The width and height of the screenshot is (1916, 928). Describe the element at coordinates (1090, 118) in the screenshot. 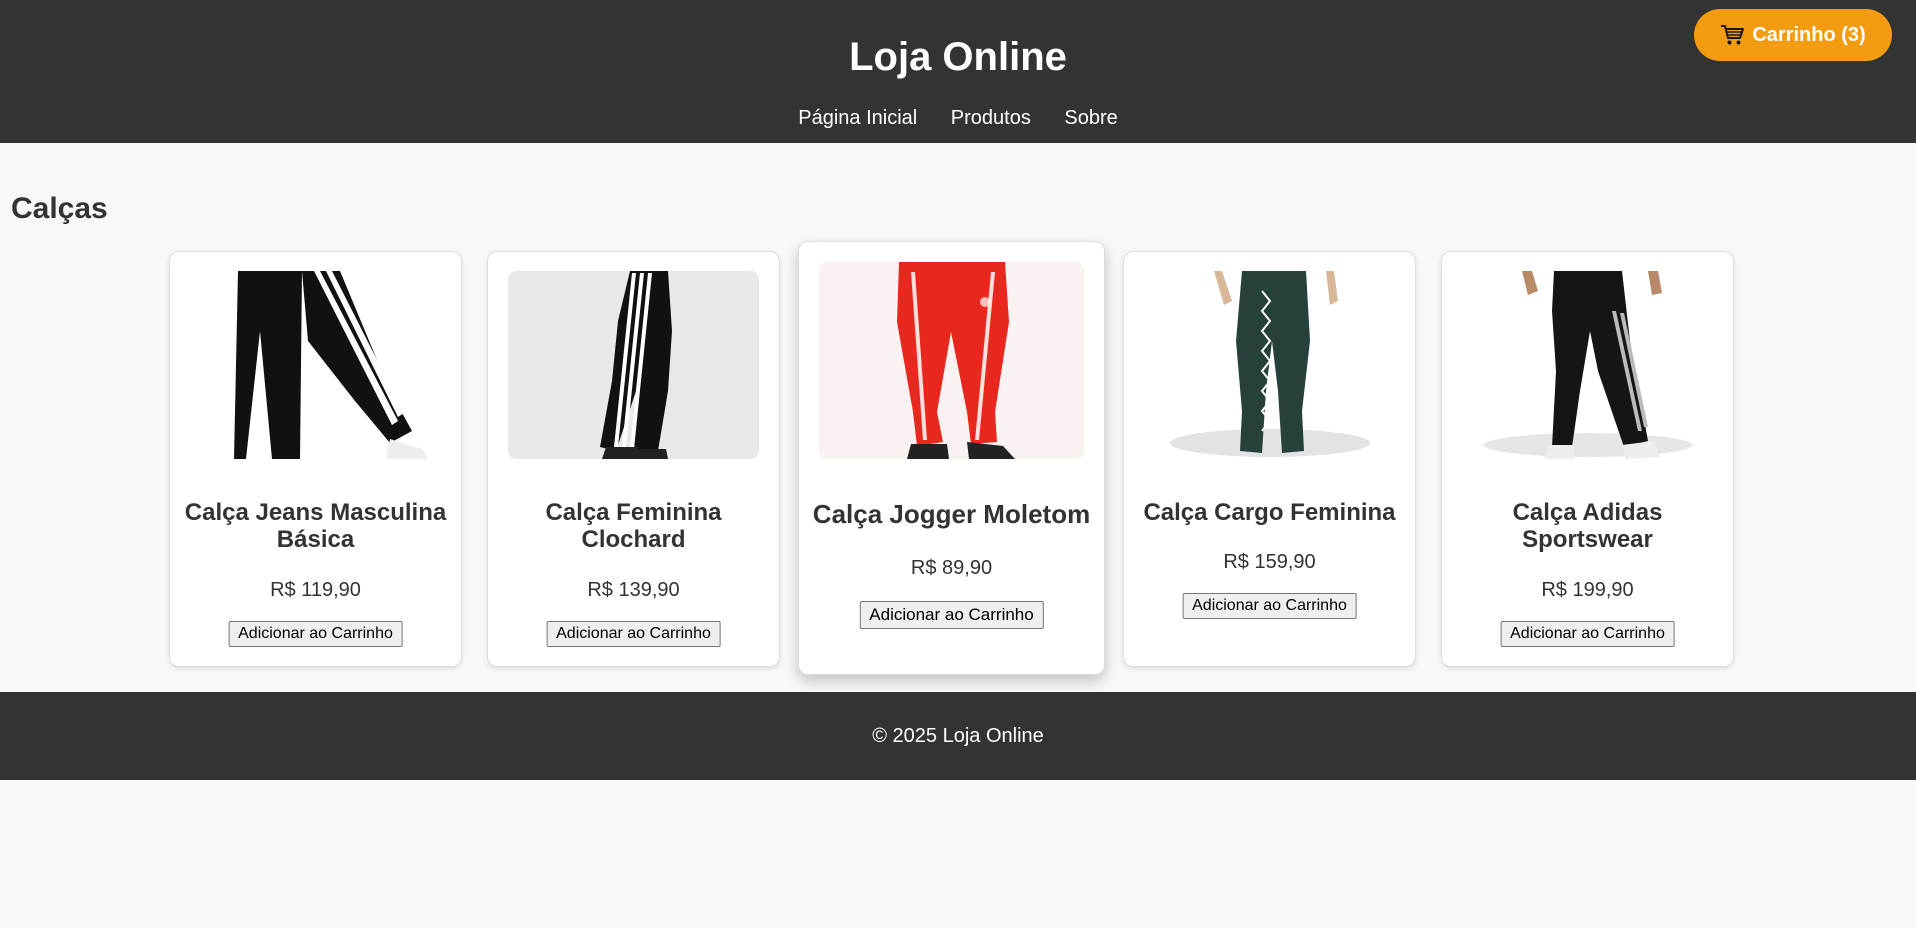

I see `nav-link-about: Sobre` at that location.